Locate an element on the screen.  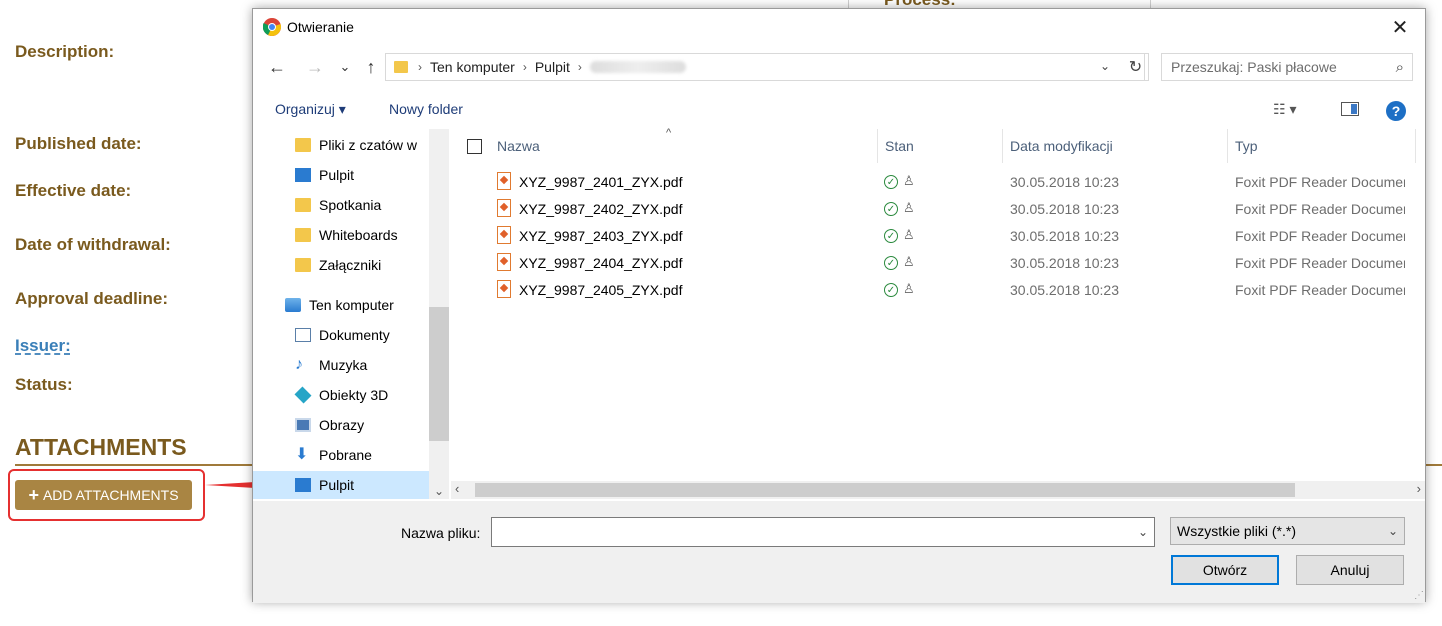
filename-input: ⌄ is located at coordinates (823, 532).